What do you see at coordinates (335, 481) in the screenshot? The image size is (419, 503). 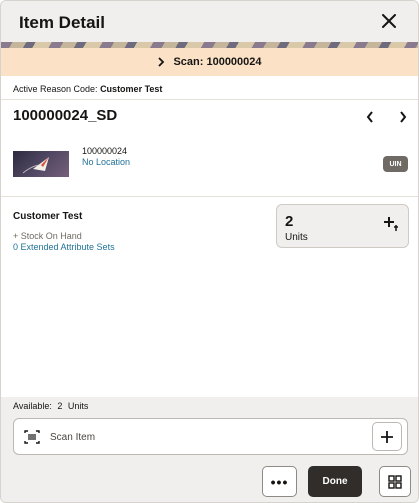 I see `done-button: Done` at bounding box center [335, 481].